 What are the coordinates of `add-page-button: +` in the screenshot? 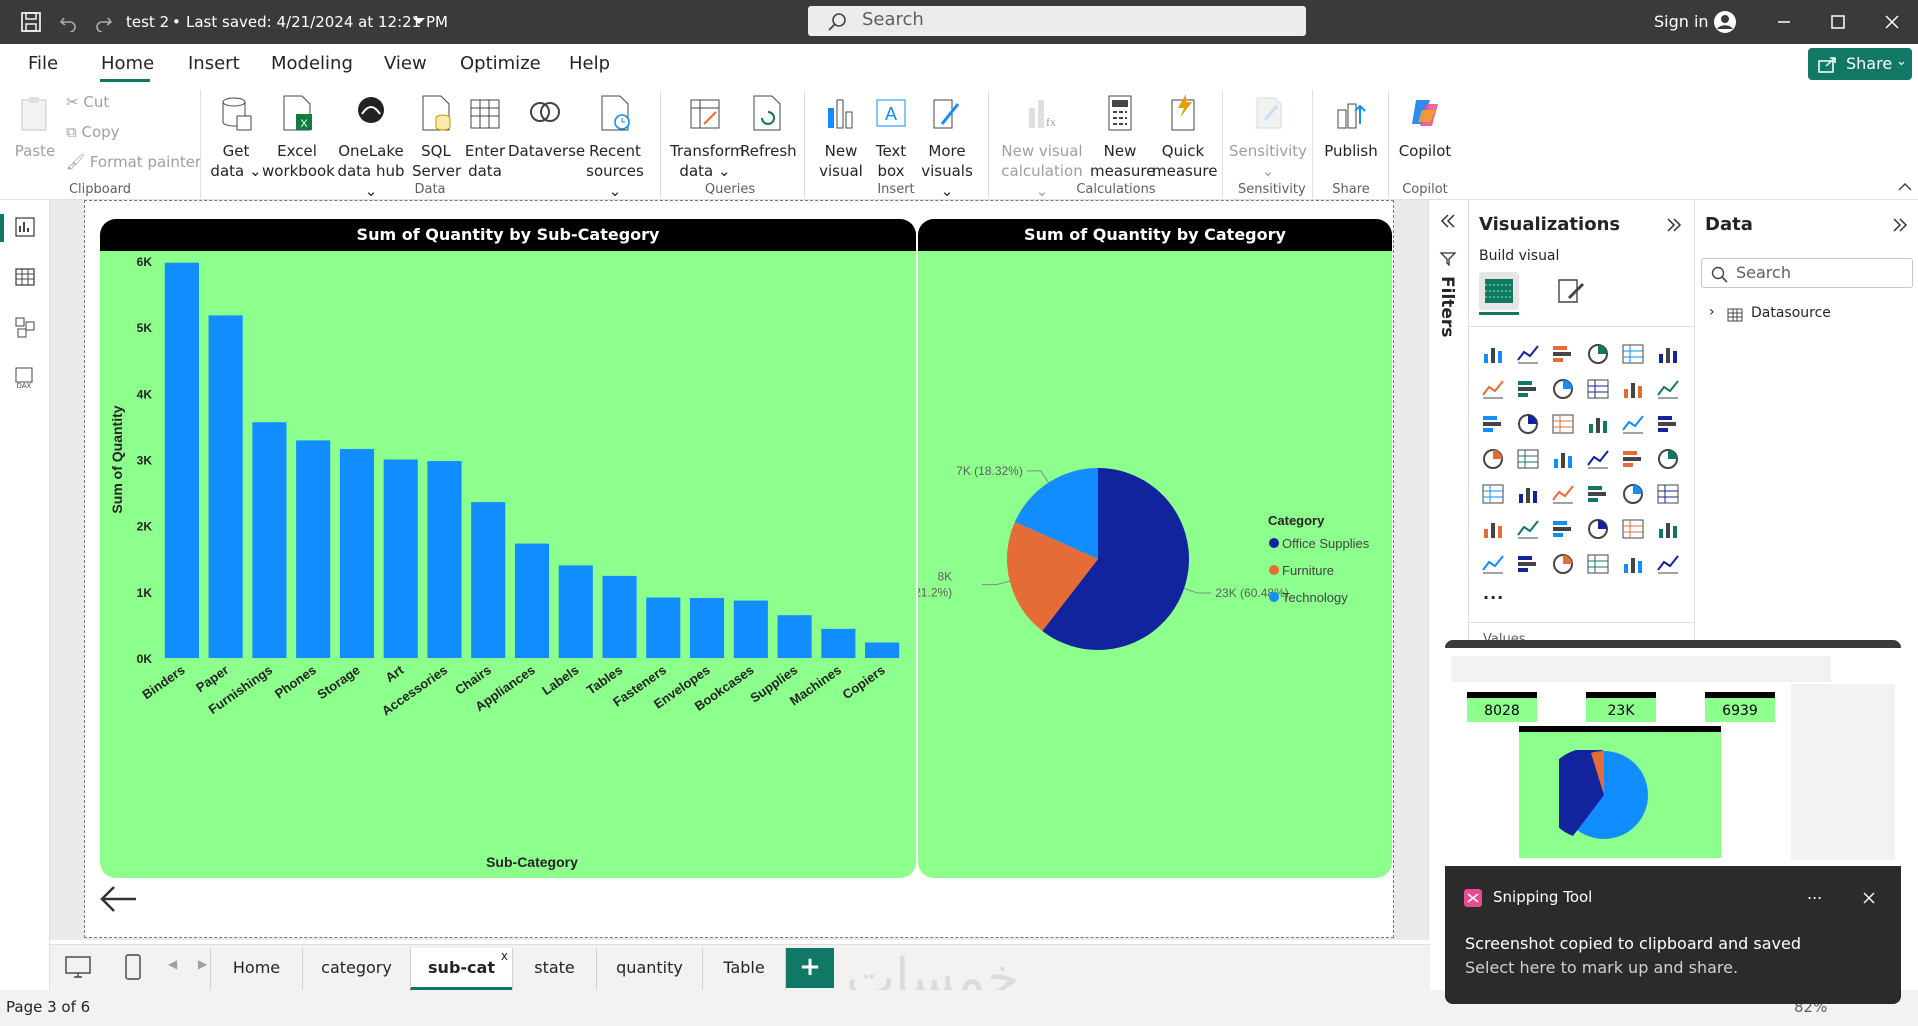 It's located at (810, 968).